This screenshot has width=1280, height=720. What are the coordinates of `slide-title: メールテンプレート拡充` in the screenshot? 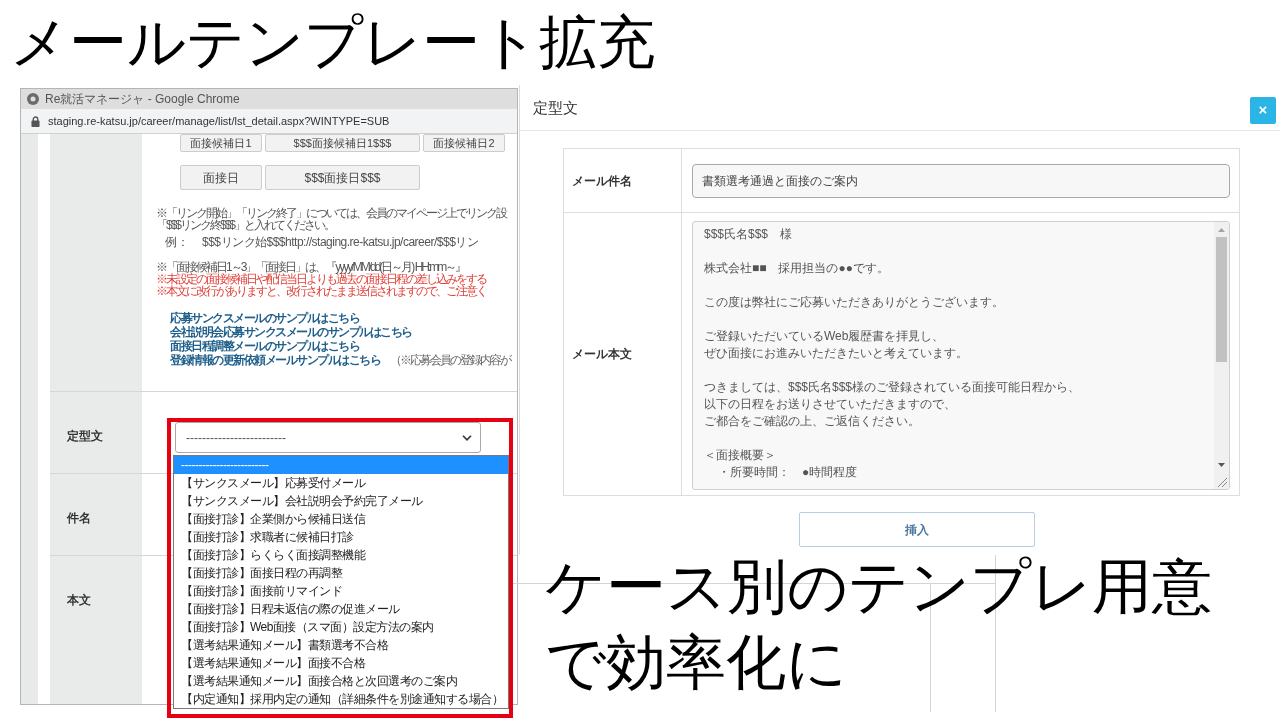 It's located at (332, 42).